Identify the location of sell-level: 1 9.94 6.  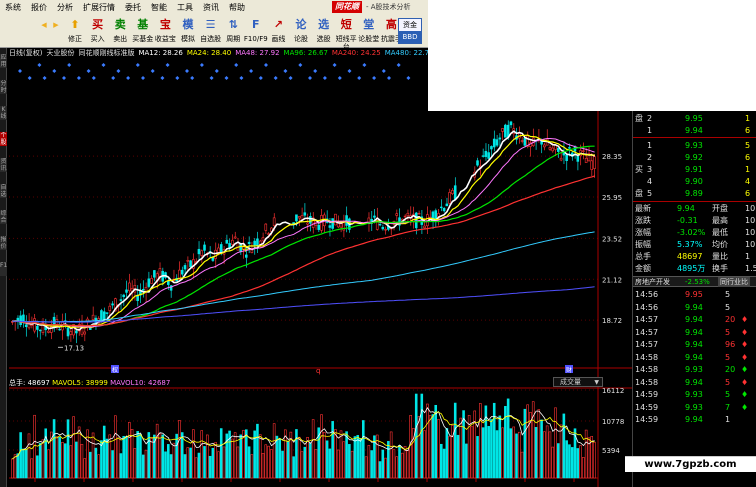
(694, 130).